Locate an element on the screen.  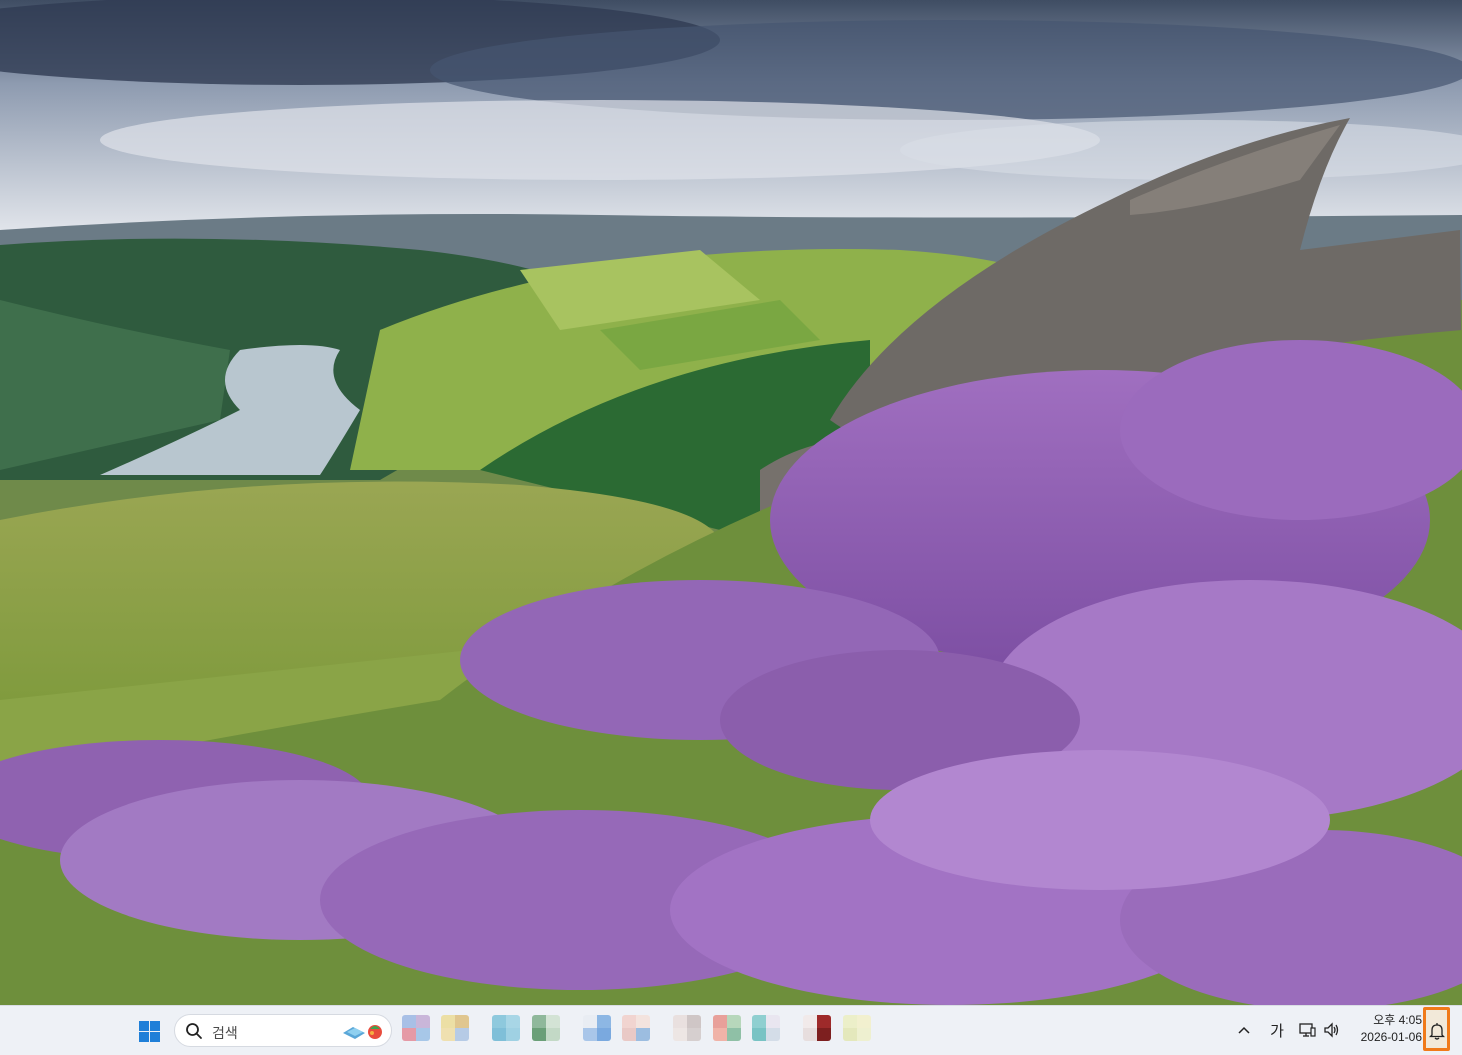
ime-indicator: 가 is located at coordinates (1277, 1030).